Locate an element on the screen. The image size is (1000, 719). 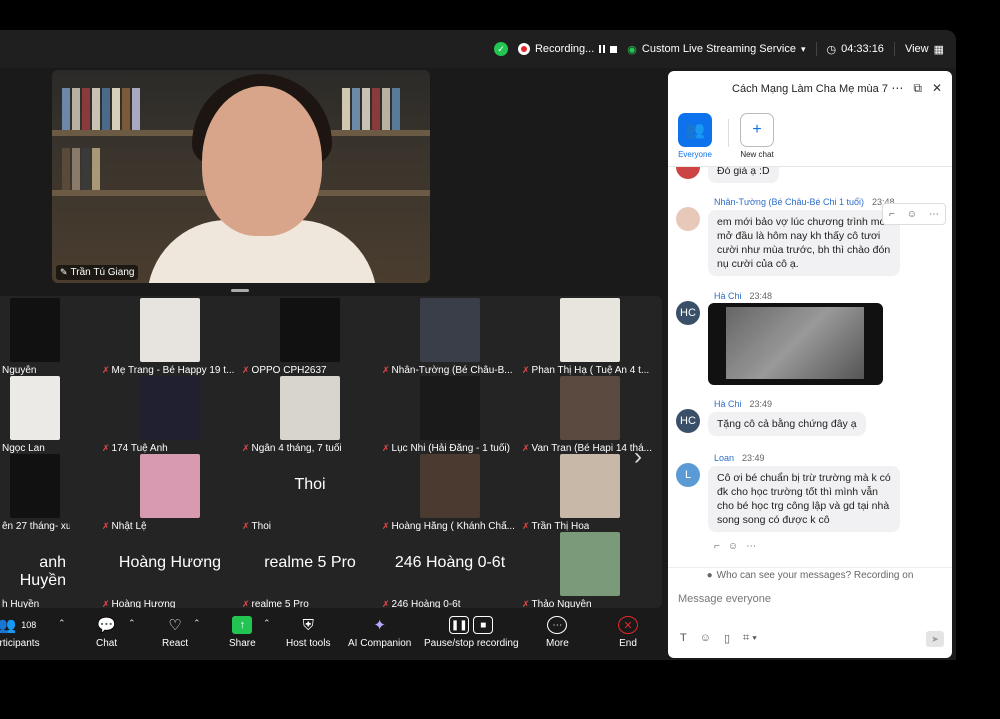
message-sender: Nhân-Tường (Bé Châu-Bé Chi 1 tuổi) 23:48 is located at coordinates (804, 202).